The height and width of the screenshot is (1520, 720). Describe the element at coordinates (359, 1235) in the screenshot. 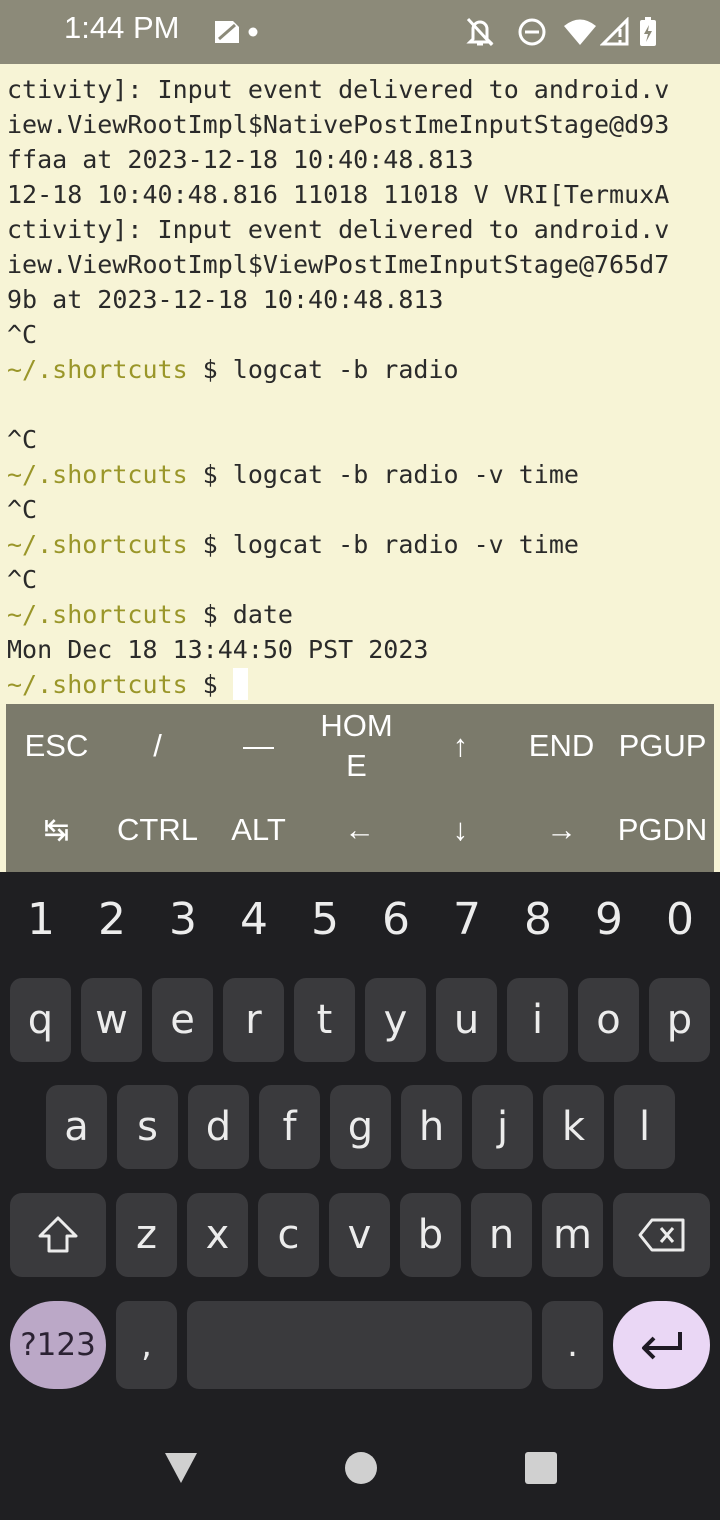

I see `letter-key: v` at that location.